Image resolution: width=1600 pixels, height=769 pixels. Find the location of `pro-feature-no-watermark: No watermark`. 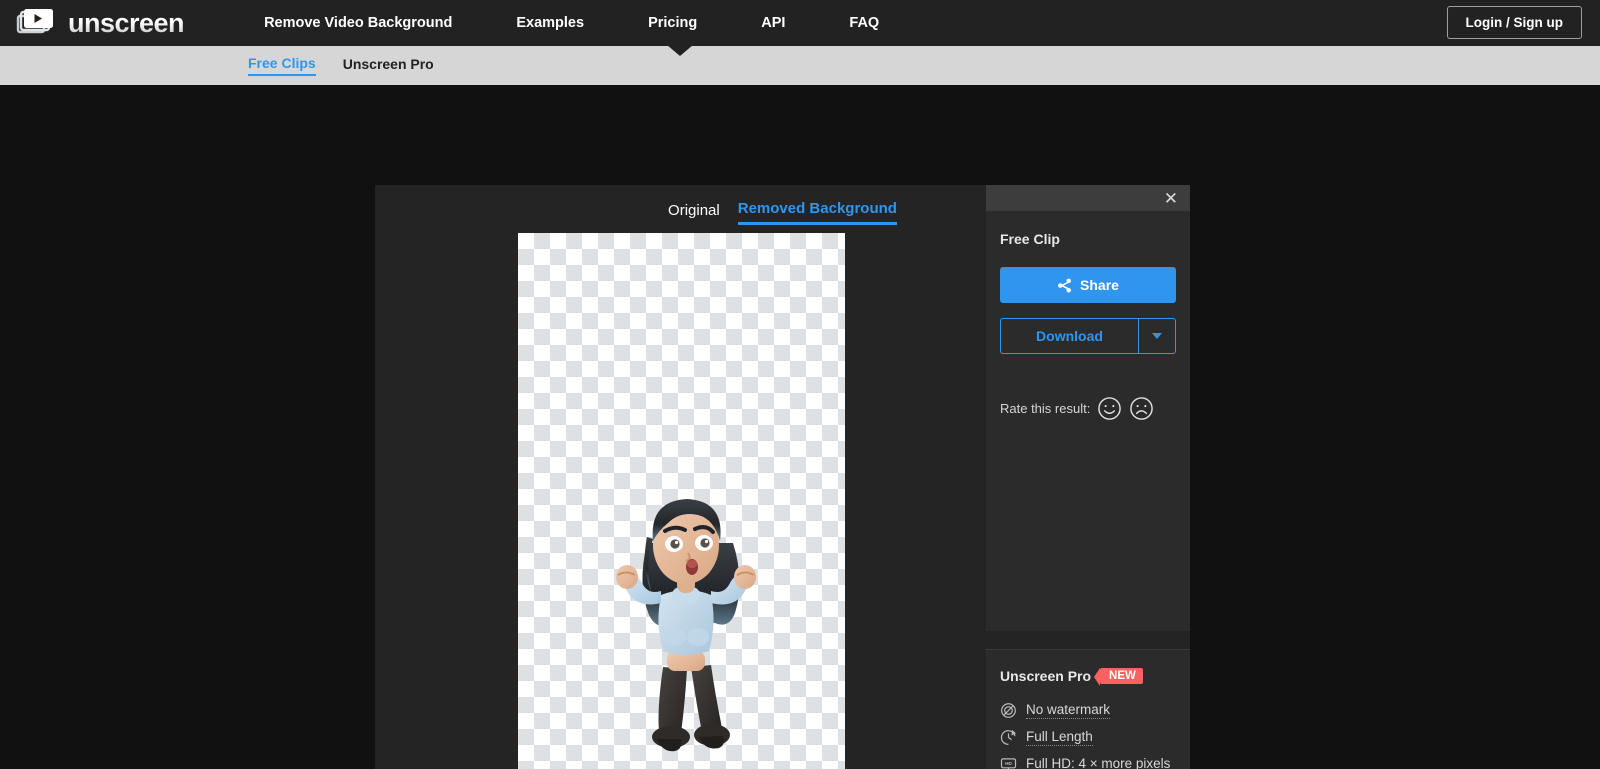

pro-feature-no-watermark: No watermark is located at coordinates (1088, 710).